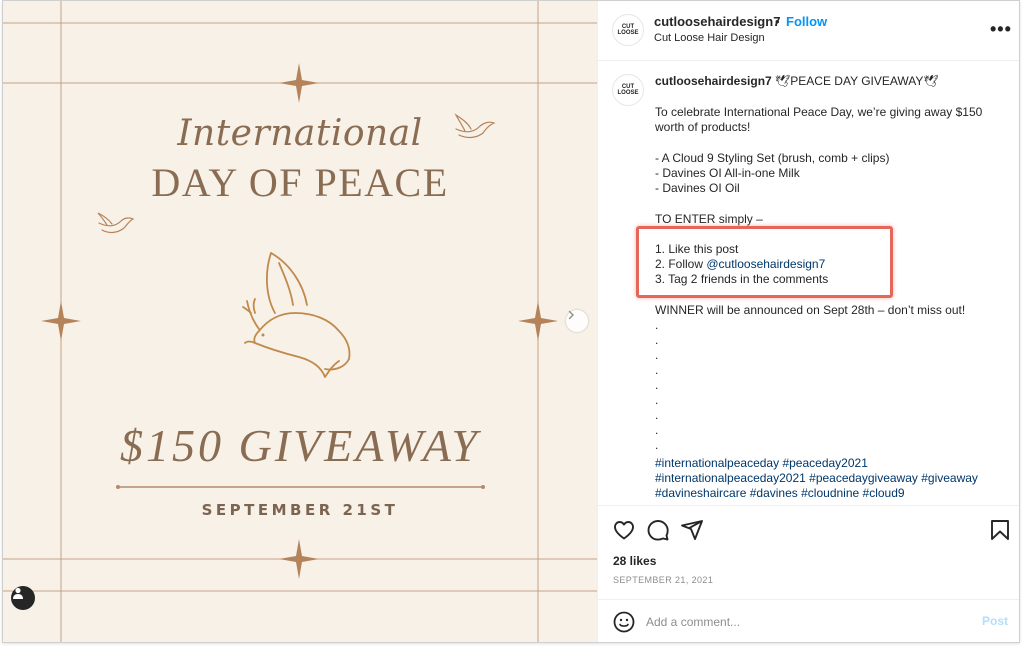  What do you see at coordinates (700, 493) in the screenshot?
I see `hashtag-link: #davineshaircare` at bounding box center [700, 493].